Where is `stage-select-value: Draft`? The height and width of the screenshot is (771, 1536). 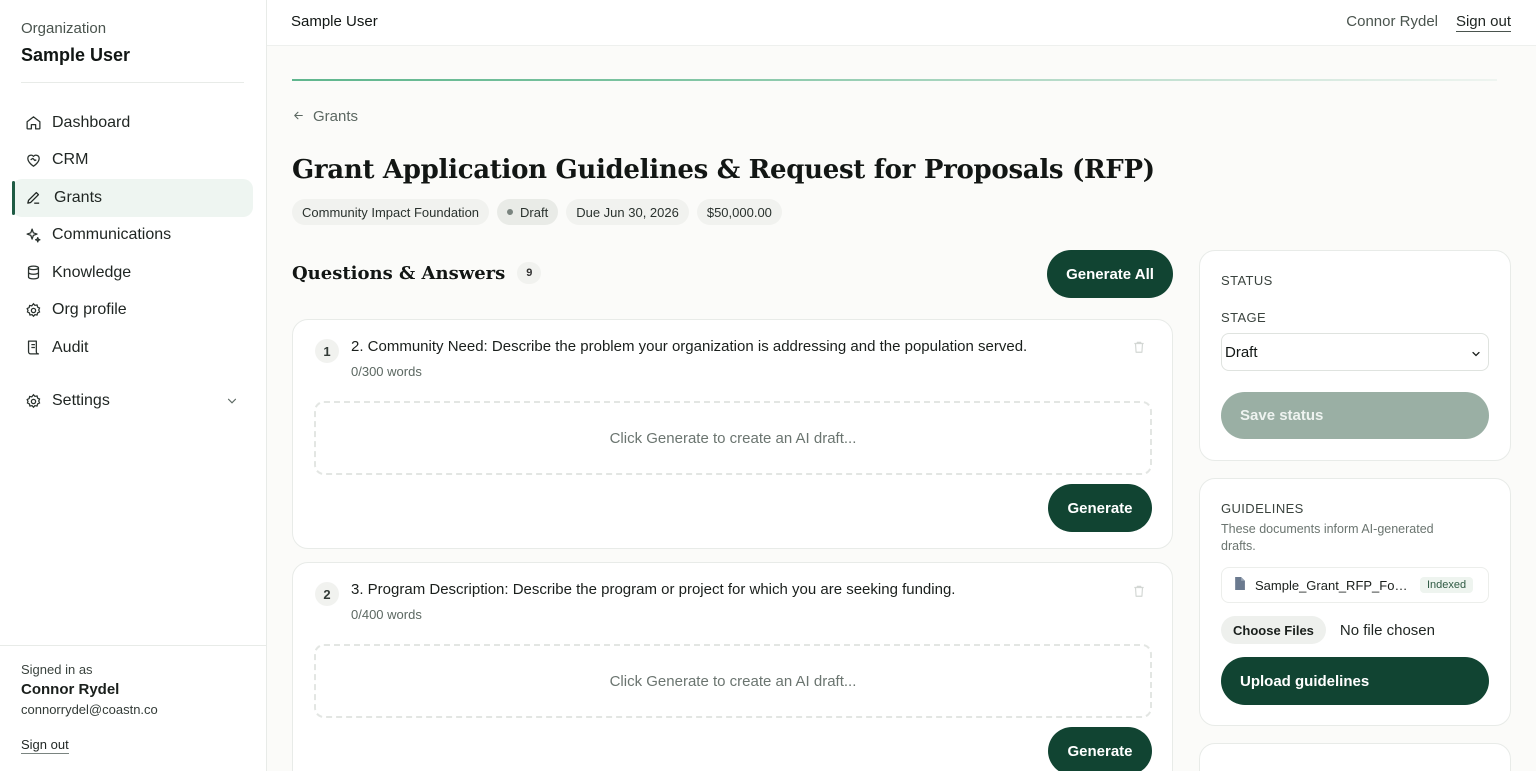
stage-select-value: Draft is located at coordinates (1241, 352).